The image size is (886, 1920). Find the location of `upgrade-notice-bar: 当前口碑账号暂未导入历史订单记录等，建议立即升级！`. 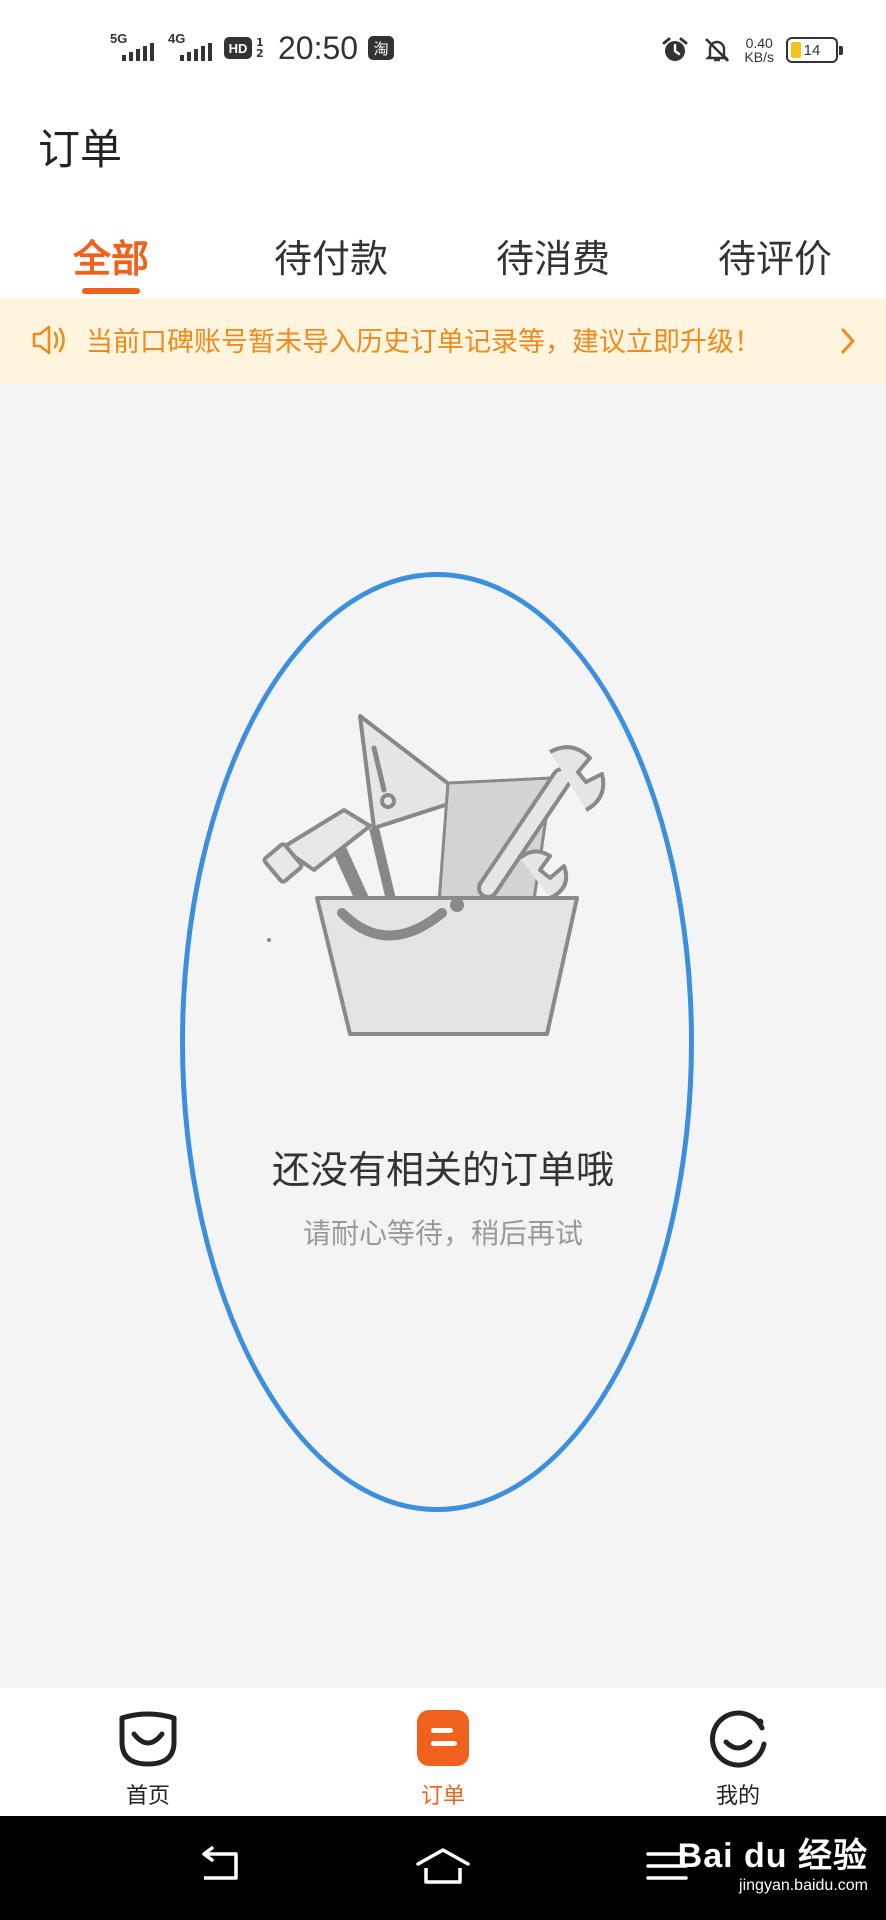

upgrade-notice-bar: 当前口碑账号暂未导入历史订单记录等，建议立即升级！ is located at coordinates (443, 341).